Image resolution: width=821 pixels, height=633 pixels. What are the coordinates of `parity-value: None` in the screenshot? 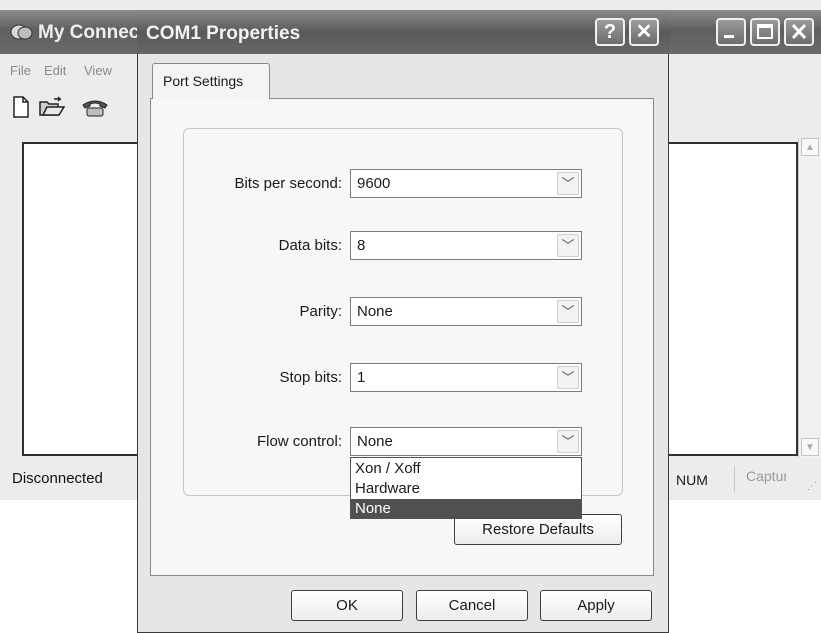 It's located at (375, 311).